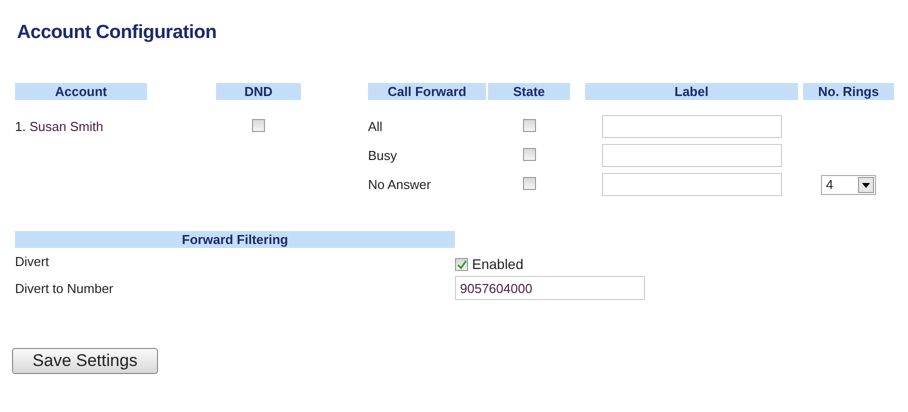  I want to click on forward-type: All, so click(375, 126).